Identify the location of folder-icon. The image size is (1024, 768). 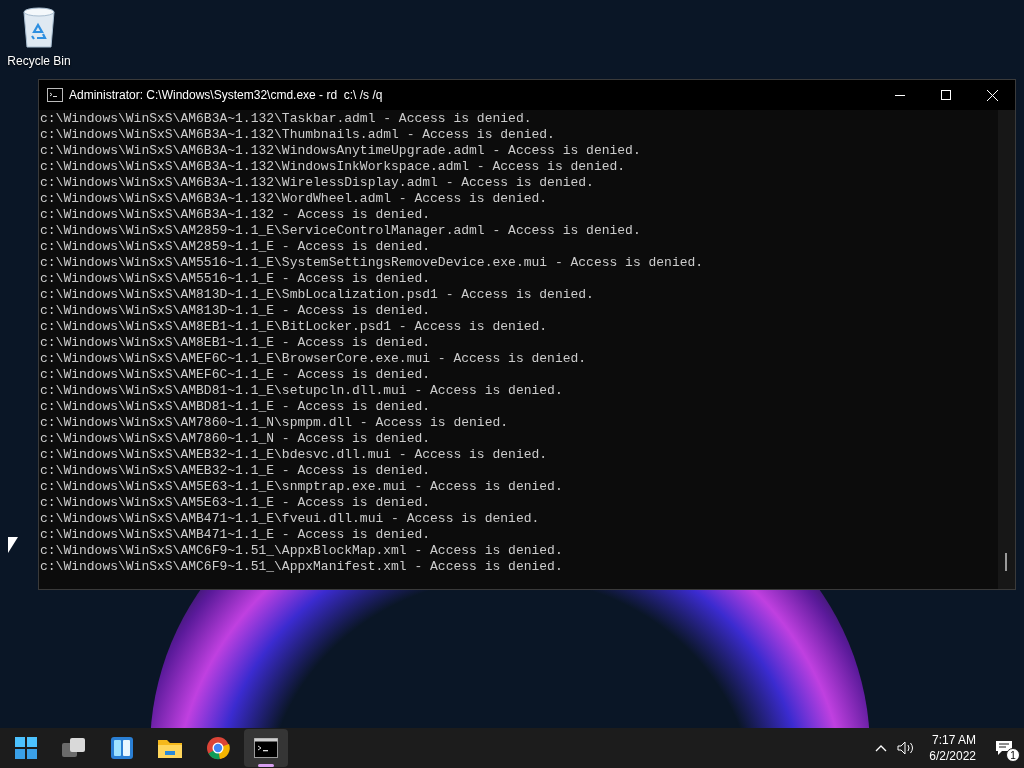
(170, 748).